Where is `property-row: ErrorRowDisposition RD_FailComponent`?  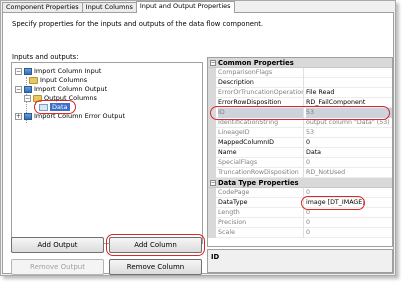 property-row: ErrorRowDisposition RD_FailComponent is located at coordinates (300, 103).